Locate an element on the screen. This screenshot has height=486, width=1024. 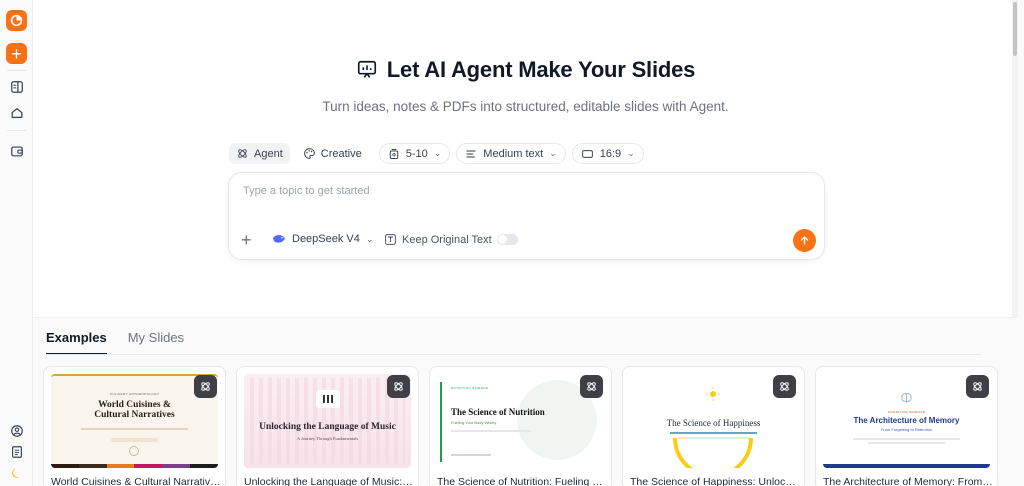
thumb-seal is located at coordinates (134, 451).